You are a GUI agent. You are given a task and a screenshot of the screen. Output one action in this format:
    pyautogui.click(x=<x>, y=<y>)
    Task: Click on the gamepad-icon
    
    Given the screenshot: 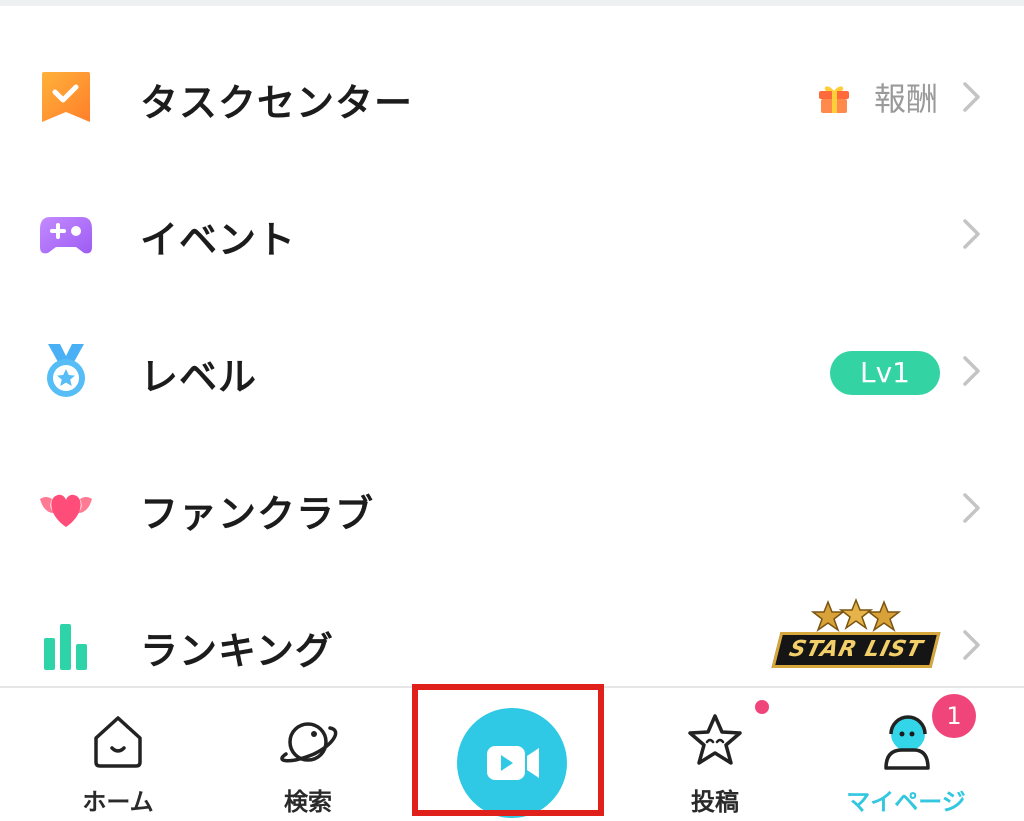 What is the action you would take?
    pyautogui.click(x=66, y=235)
    